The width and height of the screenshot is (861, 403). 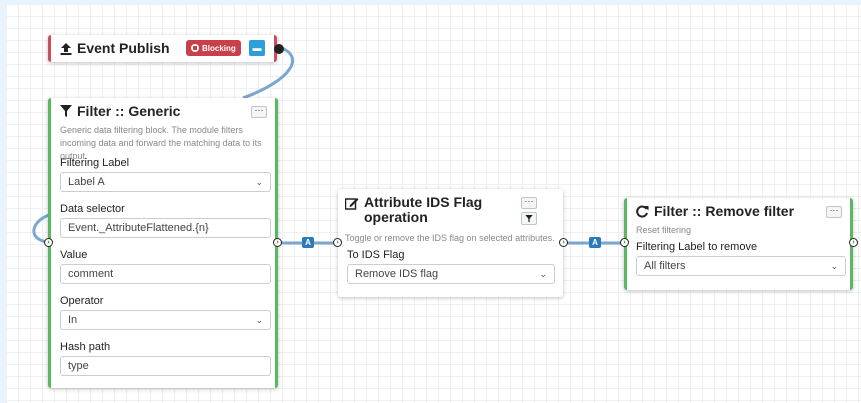 What do you see at coordinates (257, 48) in the screenshot?
I see `chat-icon: ▬` at bounding box center [257, 48].